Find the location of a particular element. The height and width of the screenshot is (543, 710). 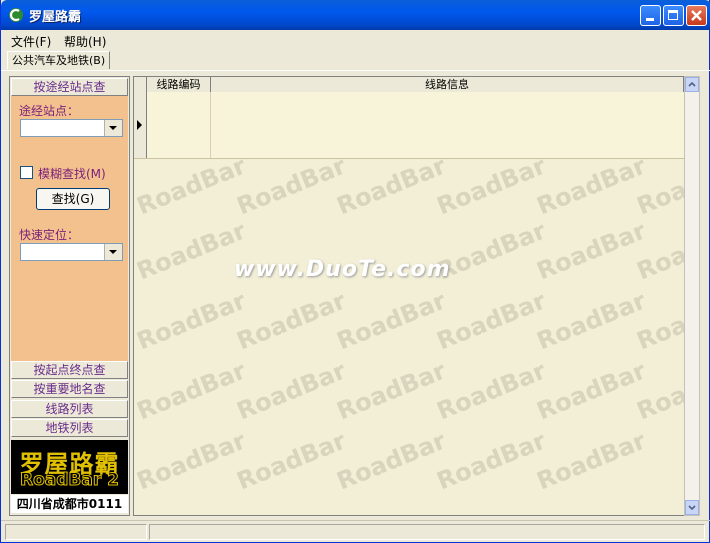

close-button is located at coordinates (696, 15).